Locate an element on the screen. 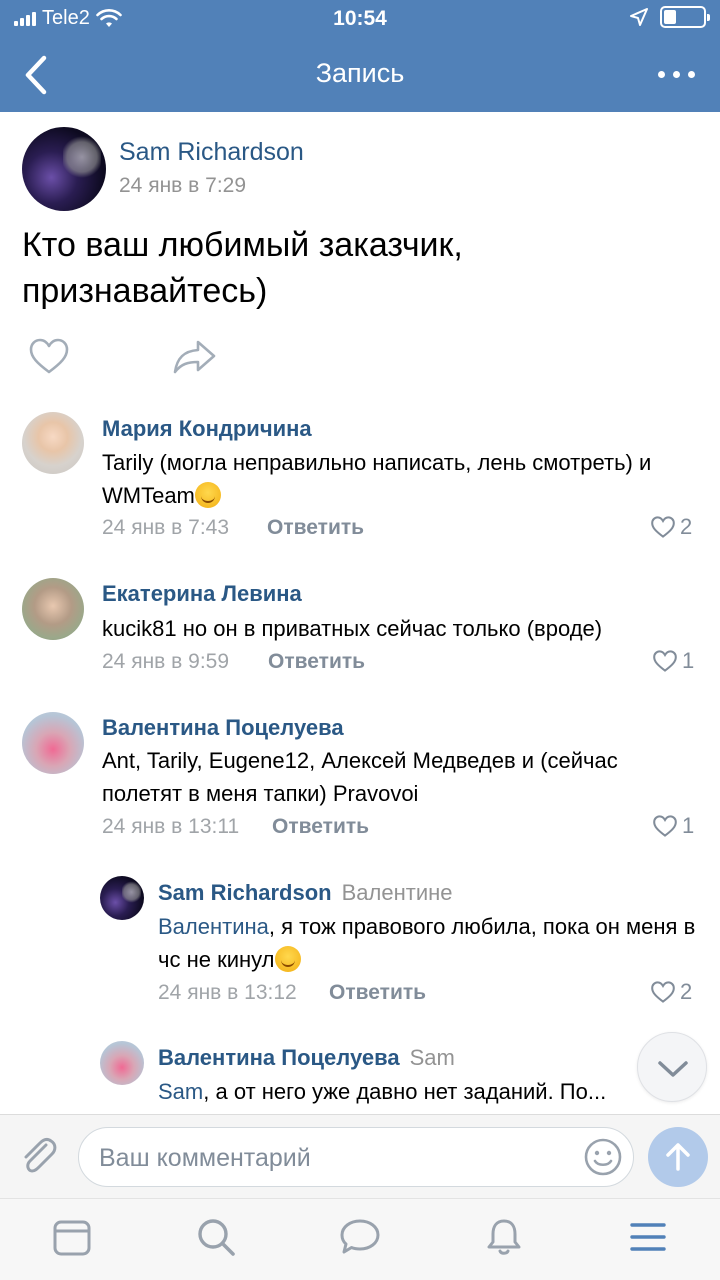 This screenshot has height=1280, width=720. like-icon is located at coordinates (49, 357).